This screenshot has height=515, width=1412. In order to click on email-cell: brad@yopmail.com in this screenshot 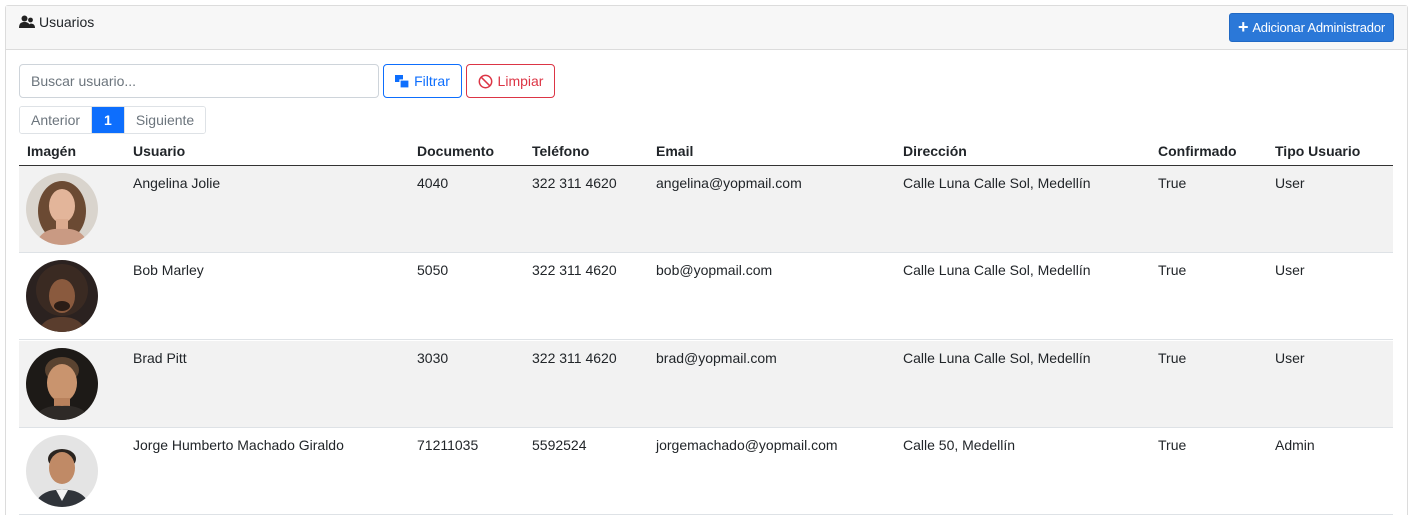, I will do `click(716, 358)`.